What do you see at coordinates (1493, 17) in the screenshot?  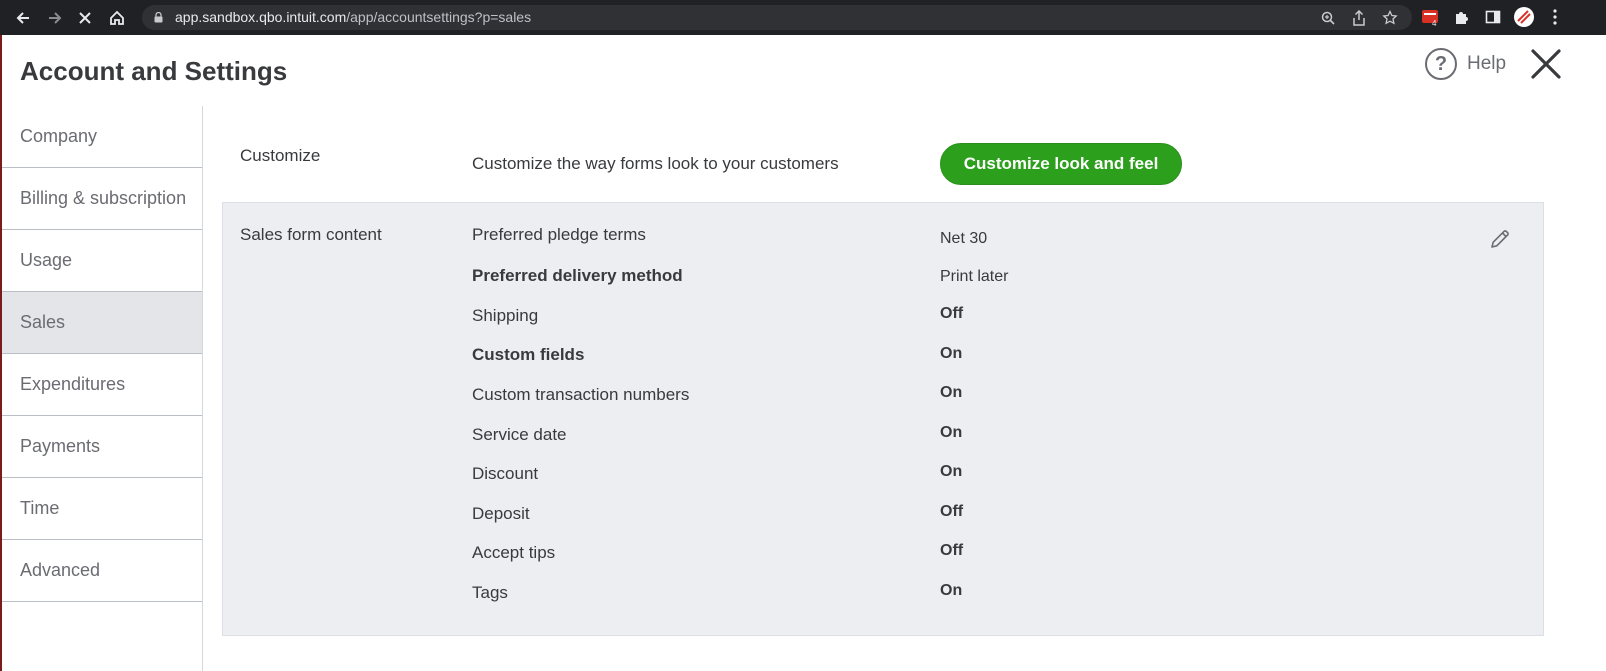 I see `side-panel-icon` at bounding box center [1493, 17].